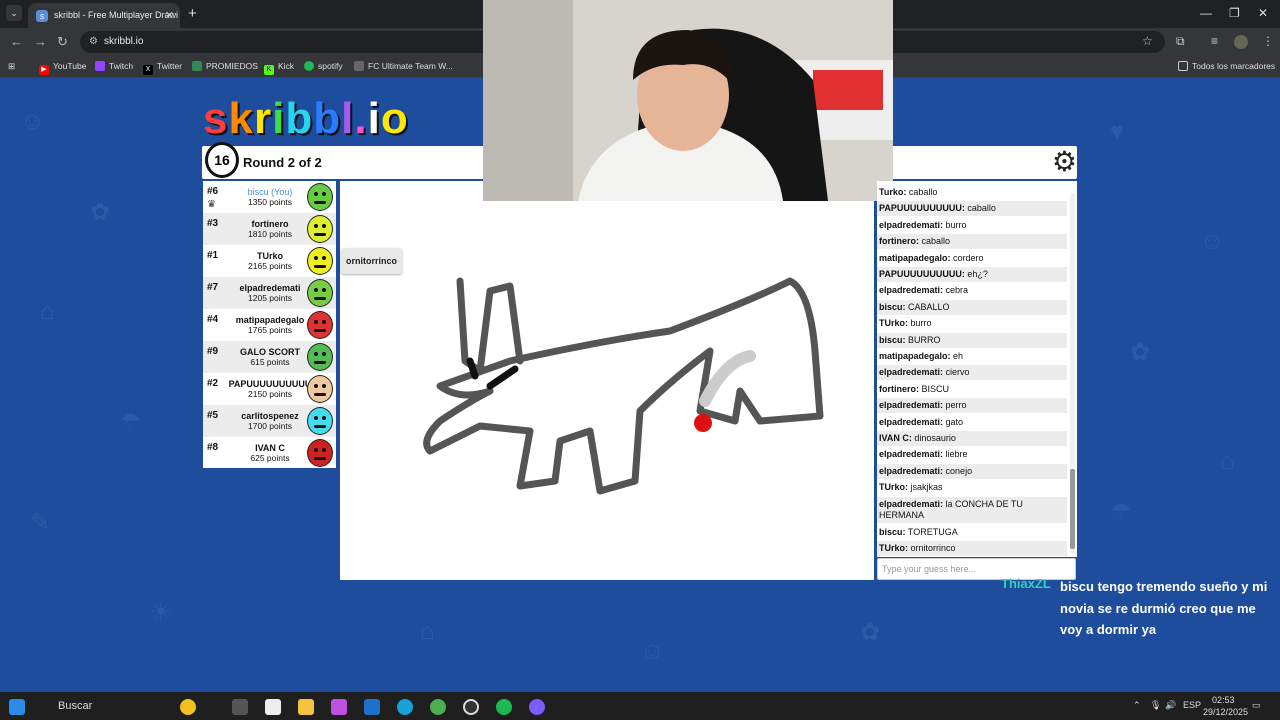 This screenshot has width=1280, height=720. Describe the element at coordinates (279, 68) in the screenshot. I see `bookmark-kick: K Kick` at that location.